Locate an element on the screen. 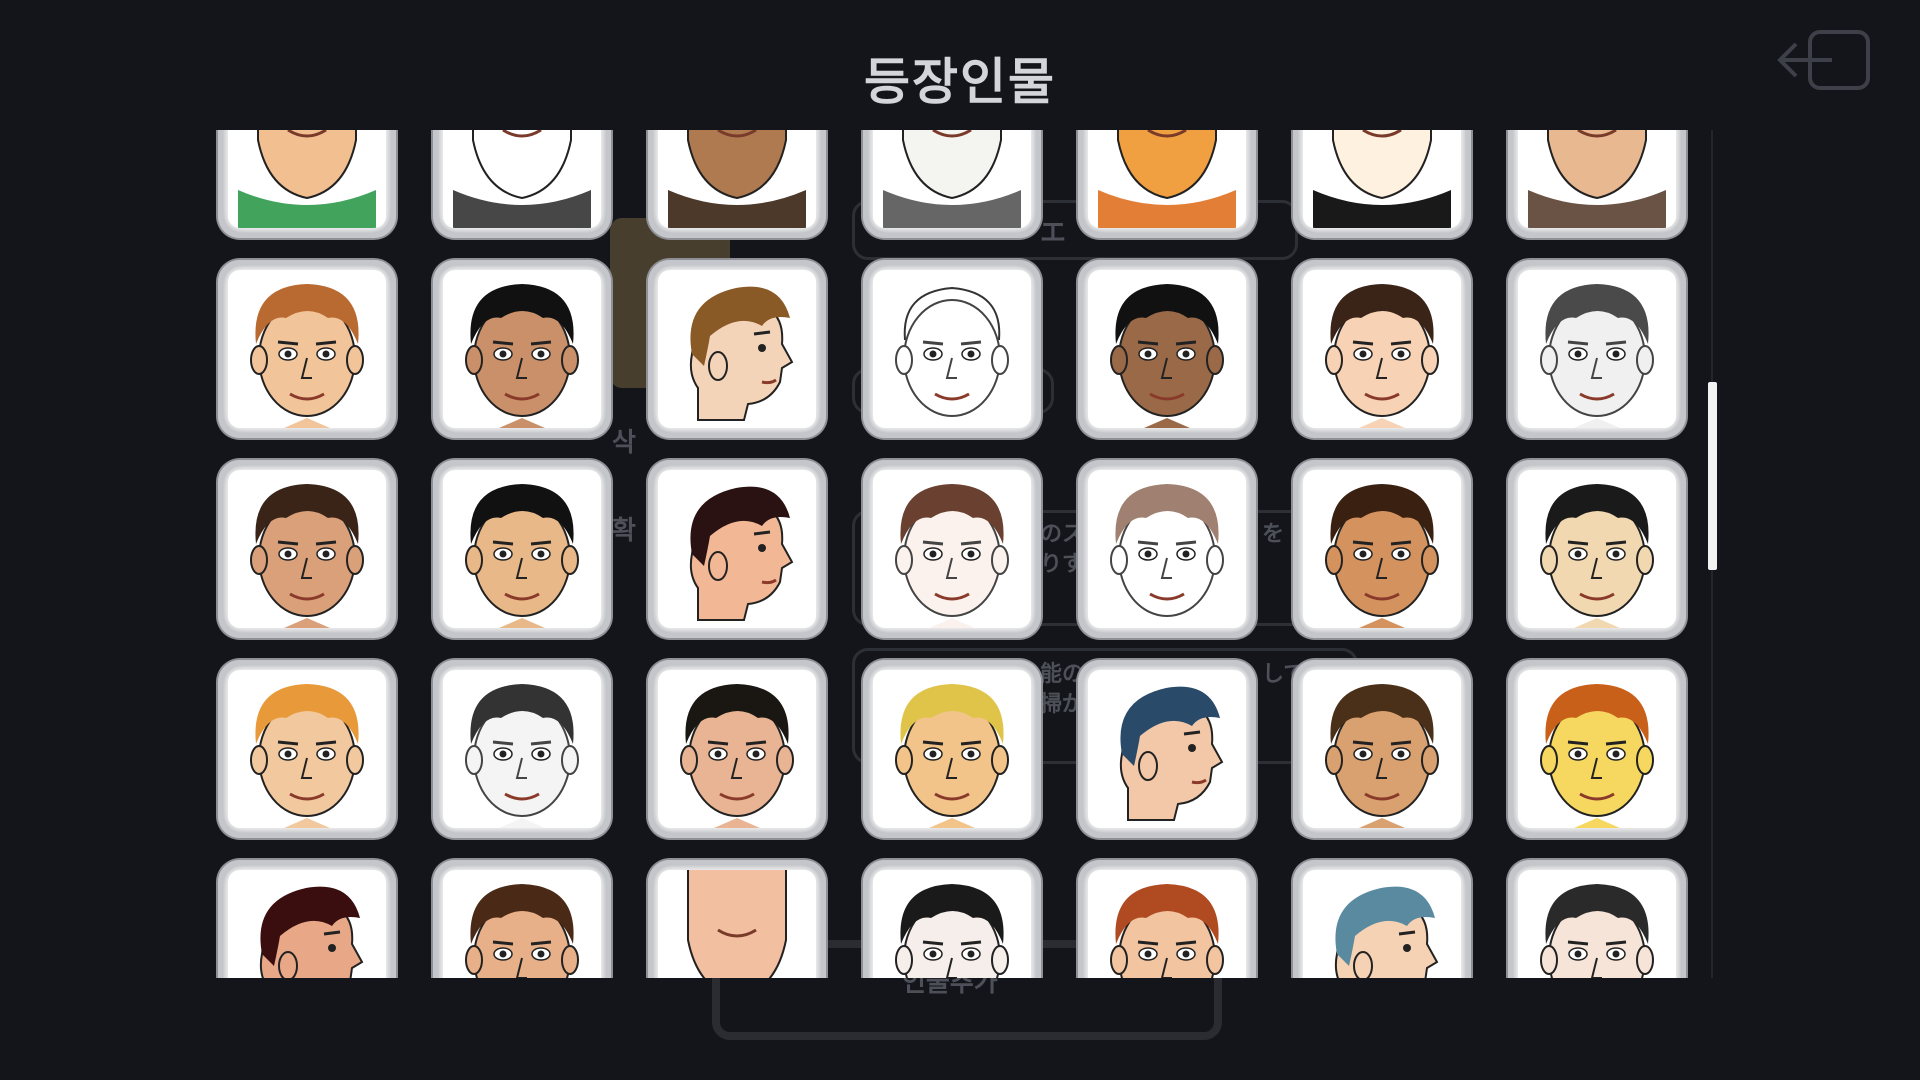 The height and width of the screenshot is (1080, 1920). portrait-cropped-face is located at coordinates (737, 924).